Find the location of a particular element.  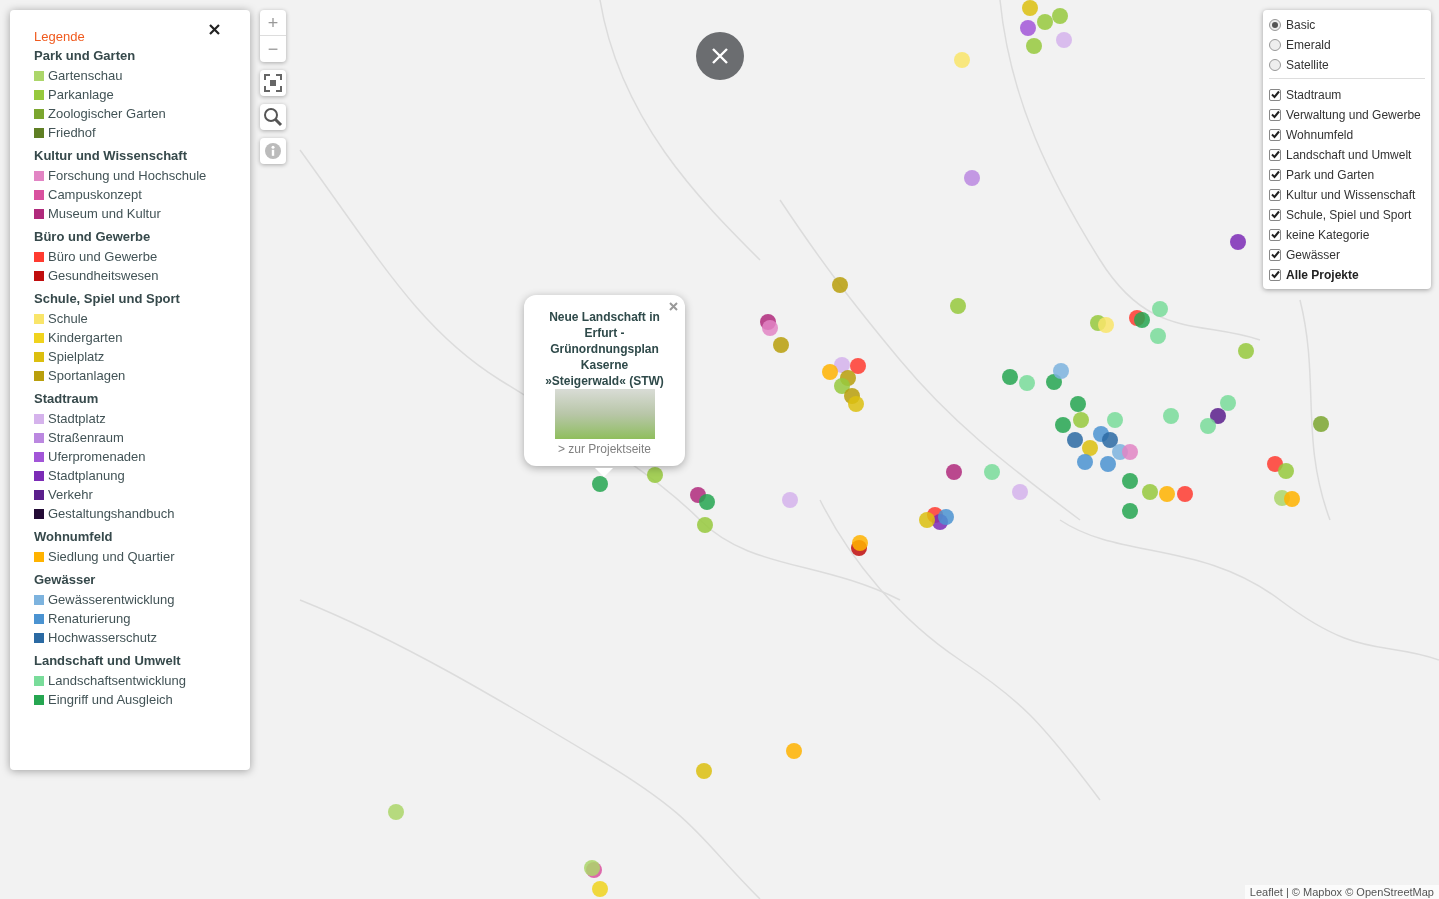

legend-label: Stadtplanung is located at coordinates (86, 475).